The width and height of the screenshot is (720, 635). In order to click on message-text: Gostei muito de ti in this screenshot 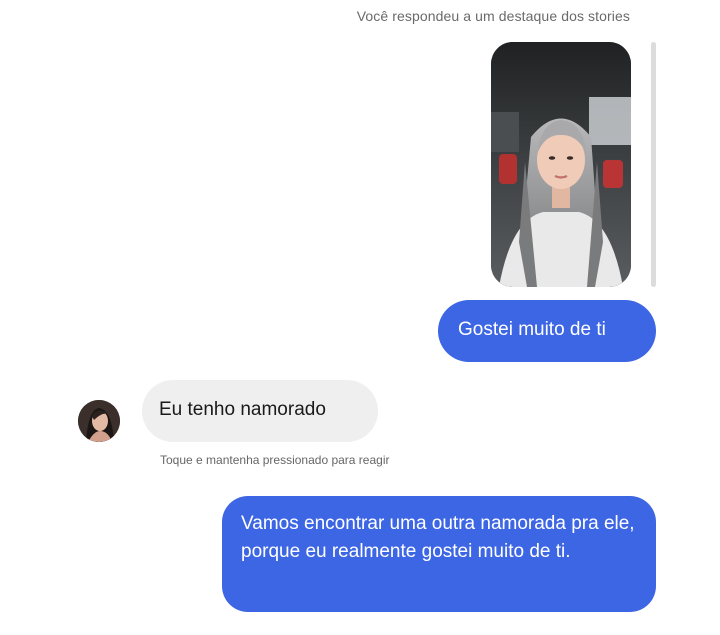, I will do `click(532, 329)`.